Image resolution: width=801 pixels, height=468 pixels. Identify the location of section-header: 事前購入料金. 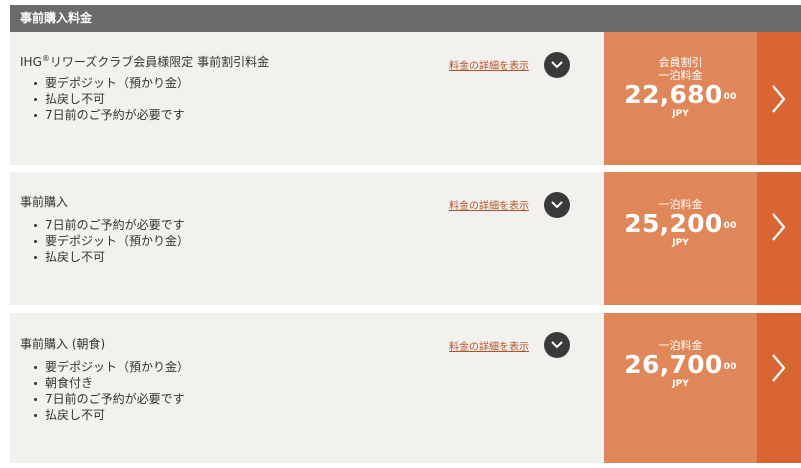
(405, 18).